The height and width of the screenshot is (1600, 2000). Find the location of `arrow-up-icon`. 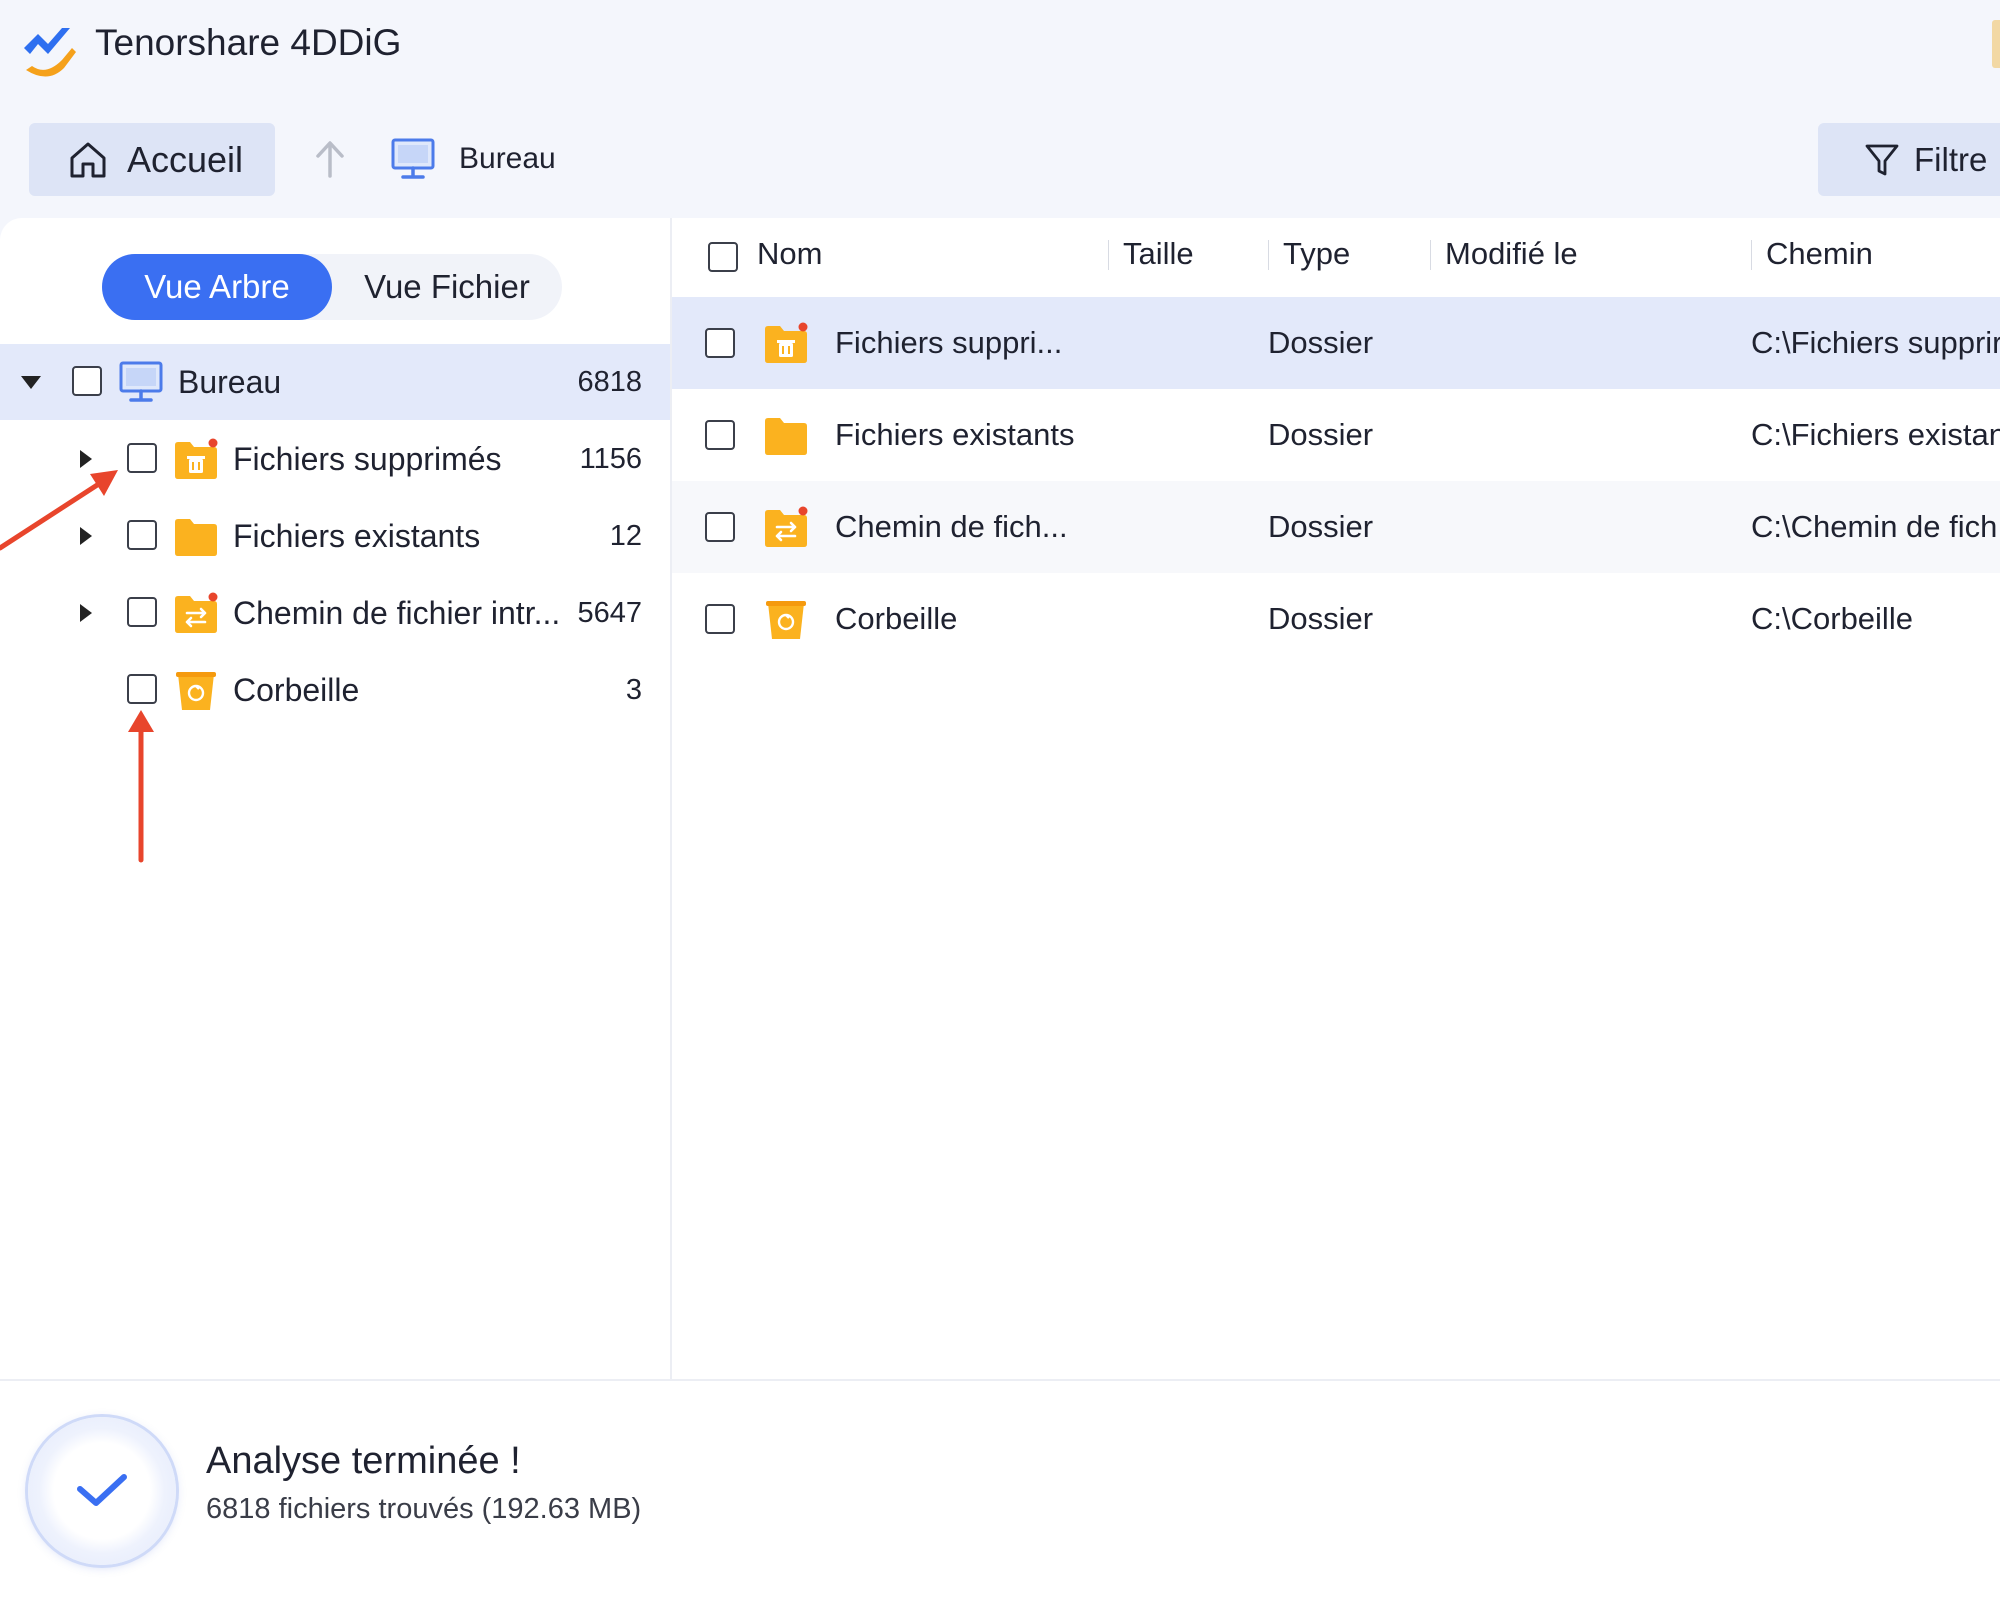

arrow-up-icon is located at coordinates (330, 158).